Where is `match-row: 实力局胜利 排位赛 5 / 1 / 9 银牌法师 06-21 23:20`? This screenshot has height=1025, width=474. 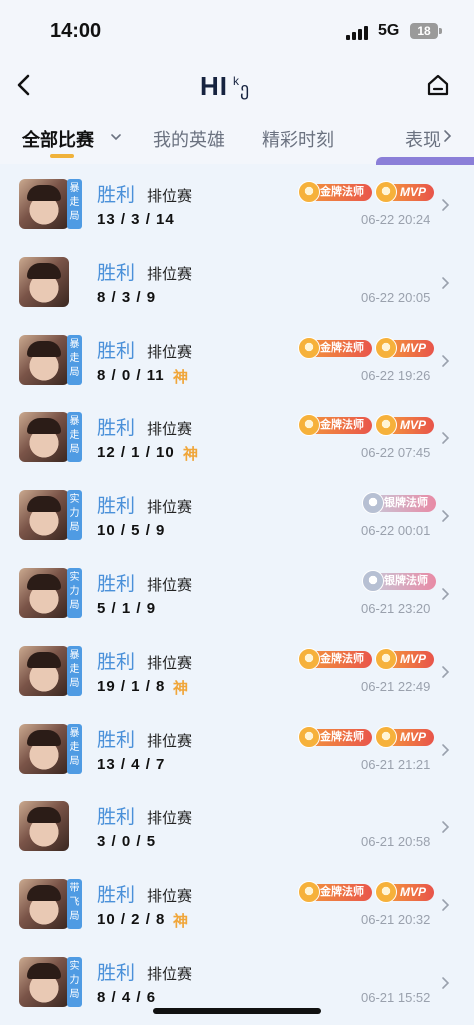
match-row: 实力局胜利 排位赛 5 / 1 / 9 银牌法师 06-21 23:20 is located at coordinates (237, 593).